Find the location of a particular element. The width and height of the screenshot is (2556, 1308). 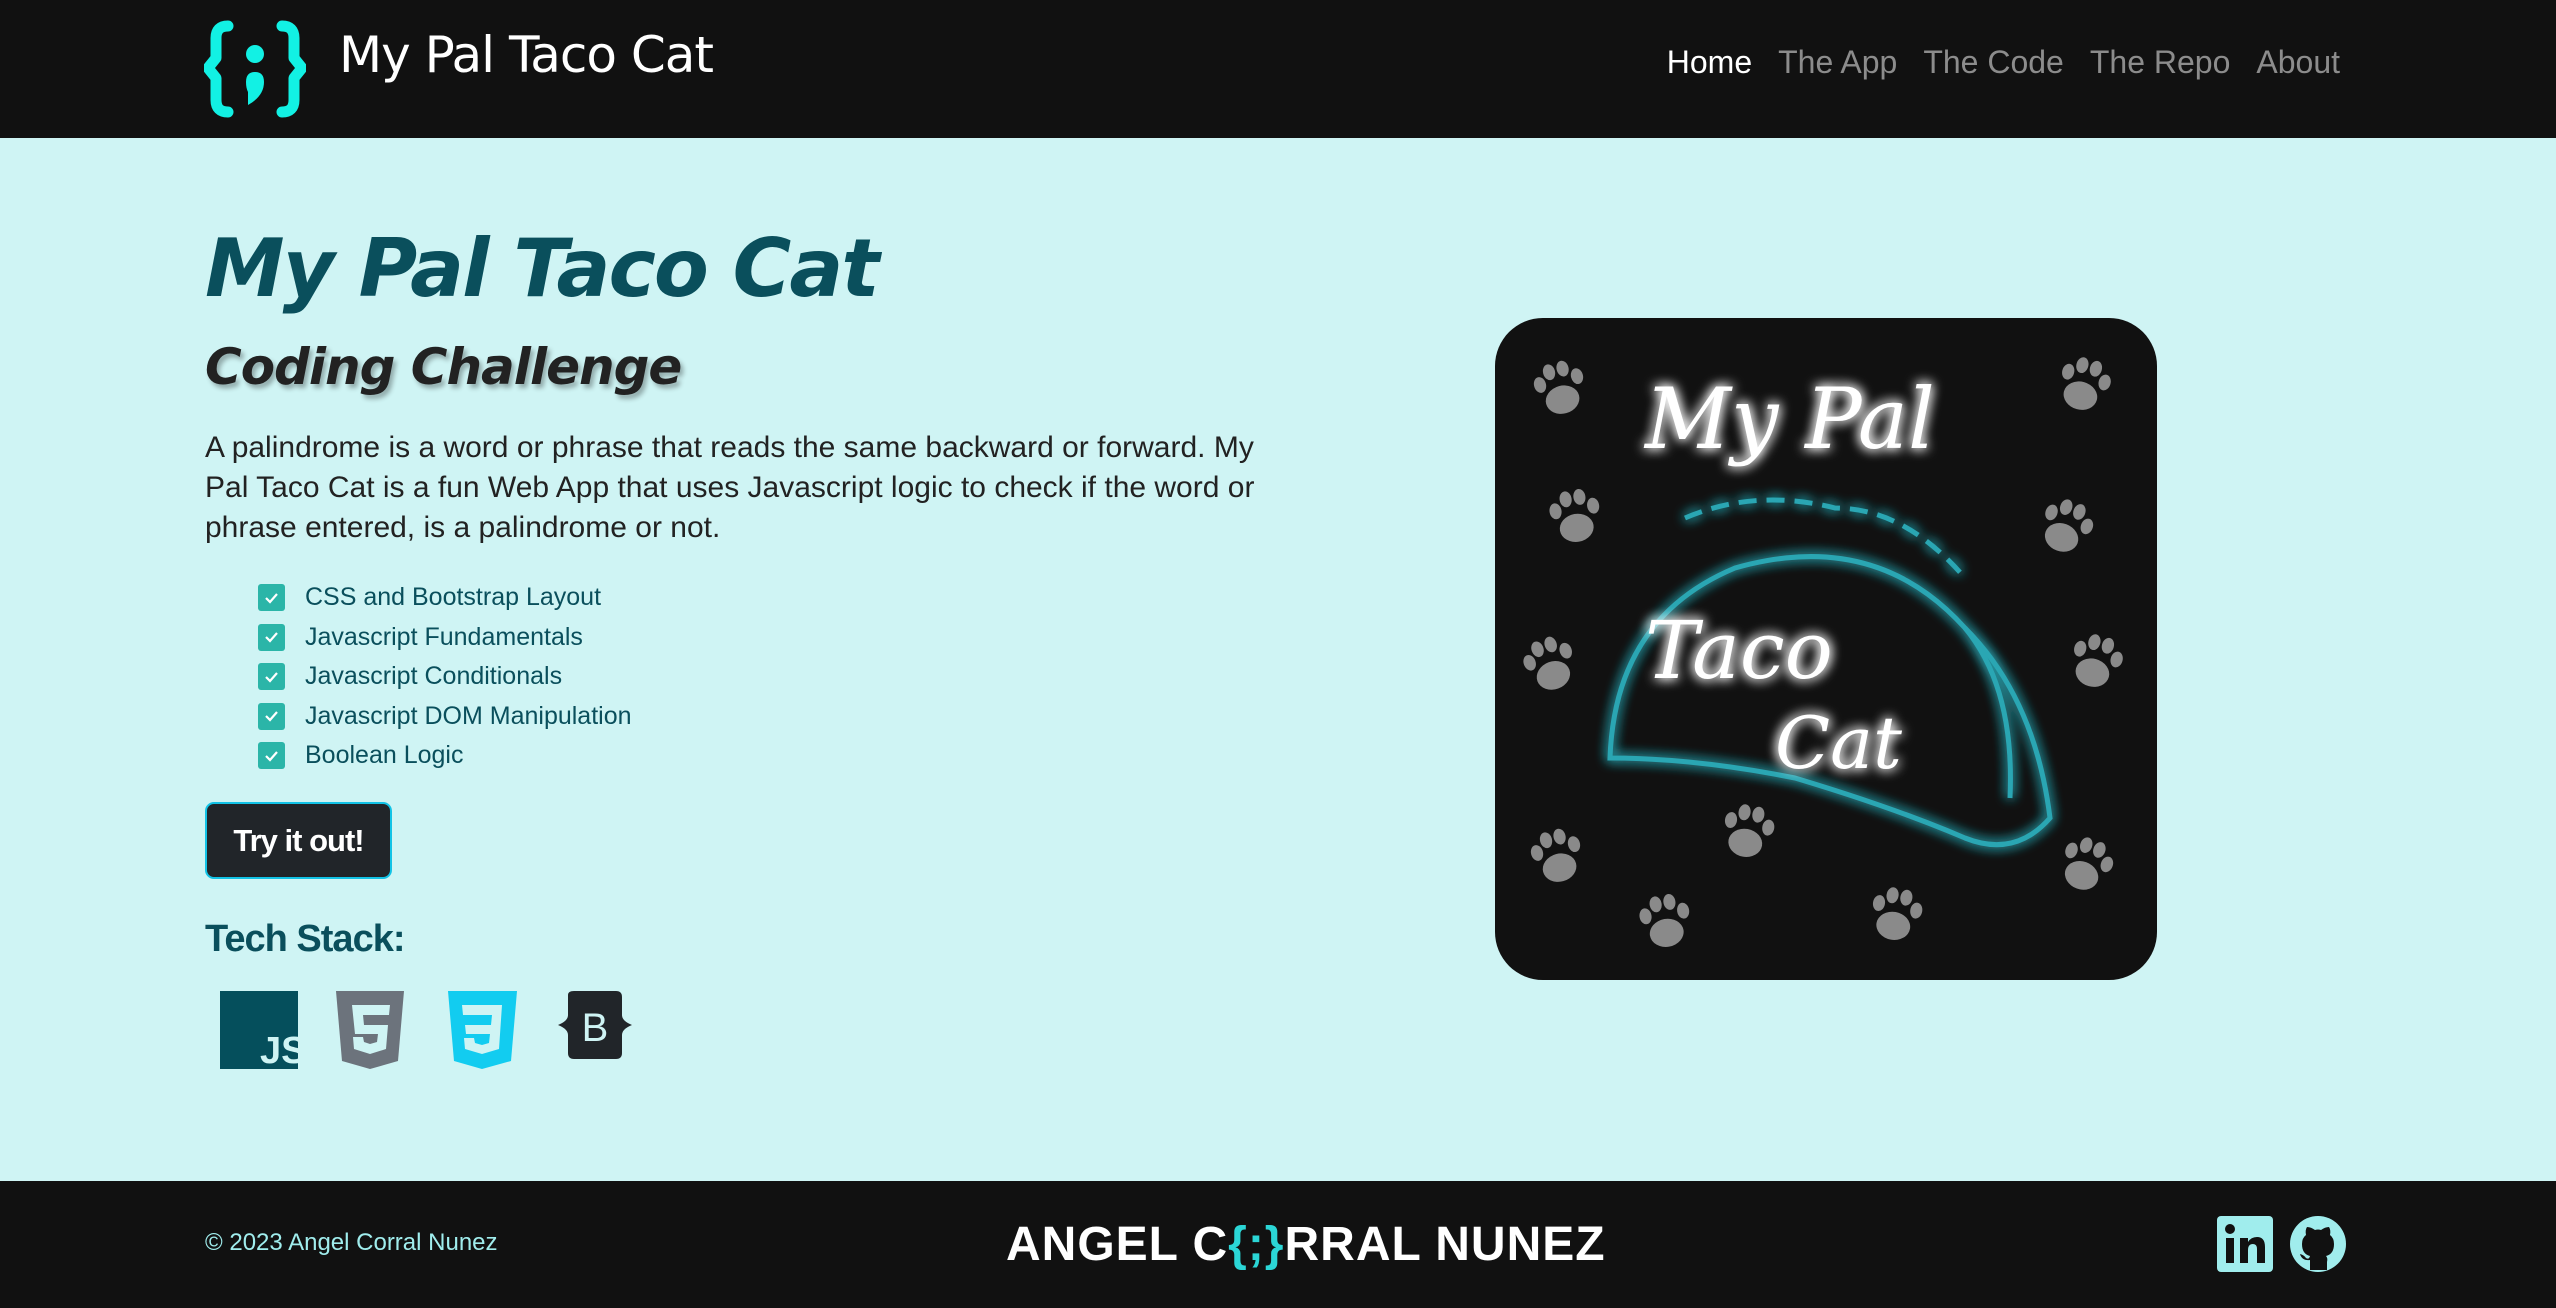

list-item: Javascript DOM Manipulation is located at coordinates (445, 717).